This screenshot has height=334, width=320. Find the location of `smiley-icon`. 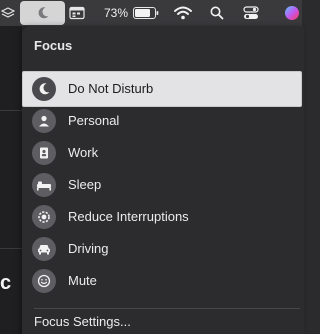

smiley-icon is located at coordinates (44, 281).